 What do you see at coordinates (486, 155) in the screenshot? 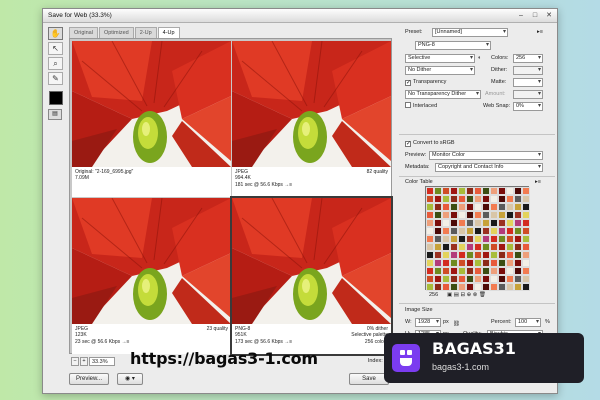
I see `preview-color-select: Monitor Color` at bounding box center [486, 155].